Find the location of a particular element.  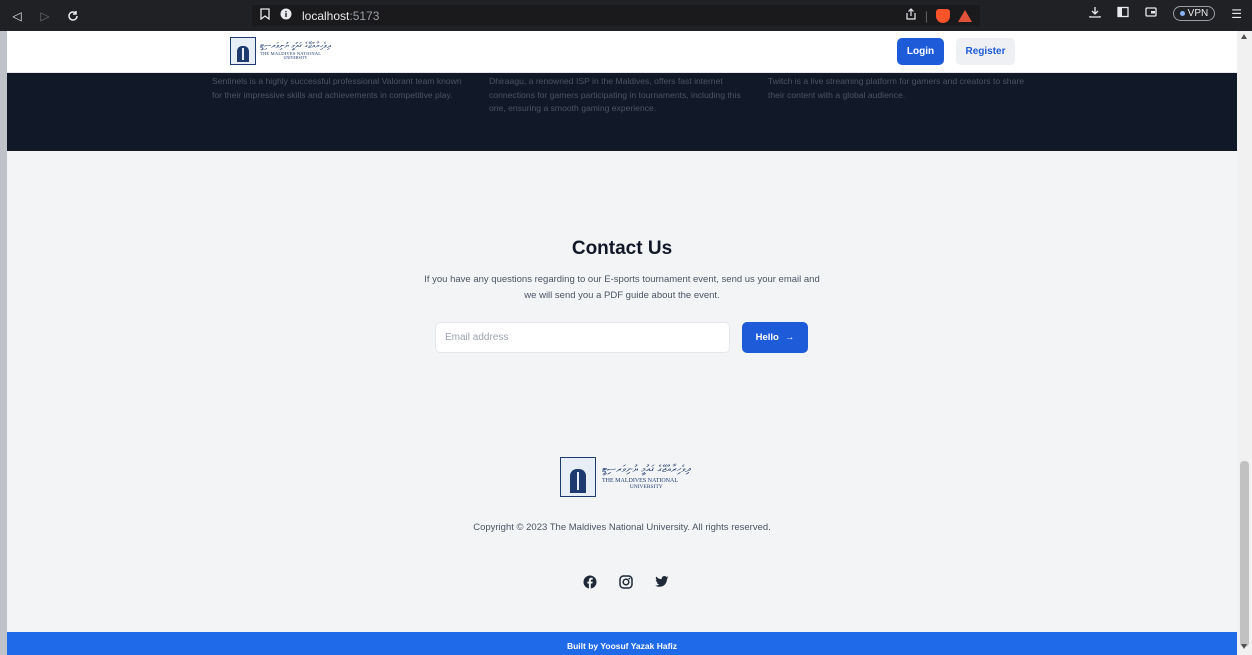

logo-english-line2: UNIVERSITY is located at coordinates (295, 58).